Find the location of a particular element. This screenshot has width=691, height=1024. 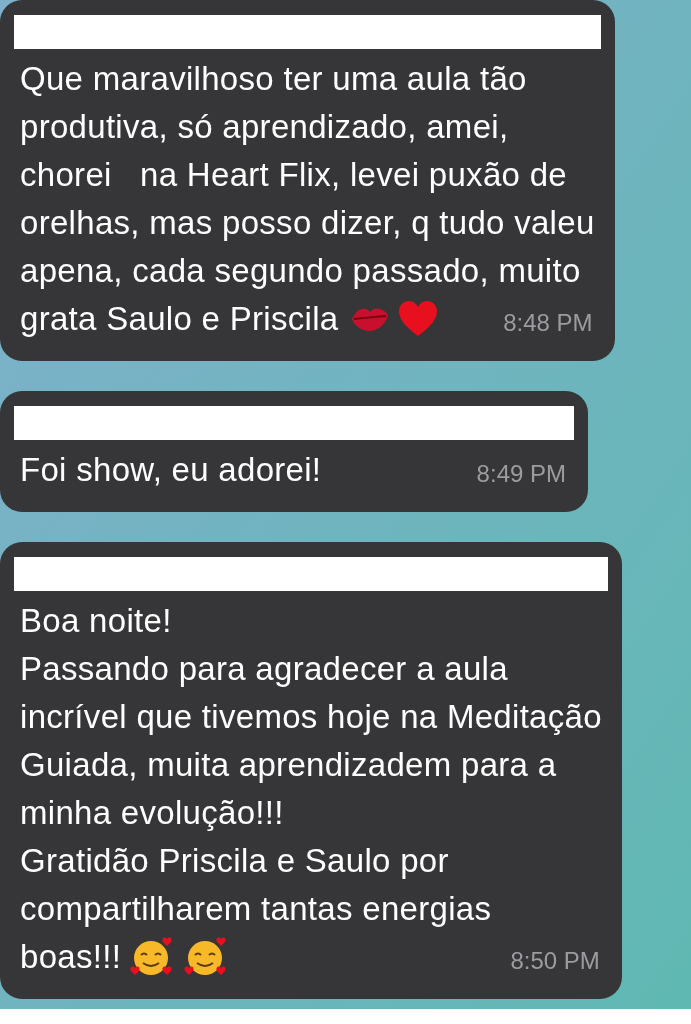

message-line: Passando para agradecer a aula is located at coordinates (264, 669).